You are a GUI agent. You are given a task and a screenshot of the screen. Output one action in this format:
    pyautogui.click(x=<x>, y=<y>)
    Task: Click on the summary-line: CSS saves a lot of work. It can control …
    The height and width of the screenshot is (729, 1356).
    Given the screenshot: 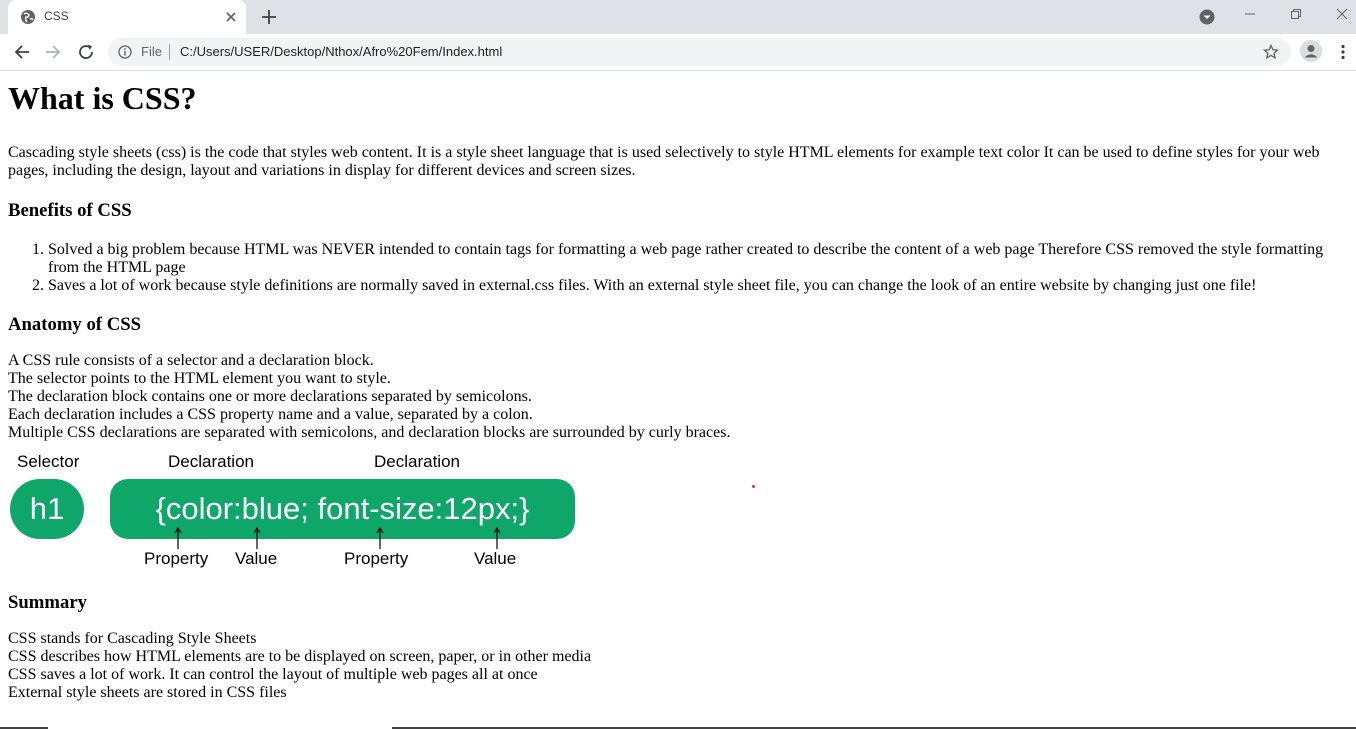 What is the action you would take?
    pyautogui.click(x=273, y=674)
    